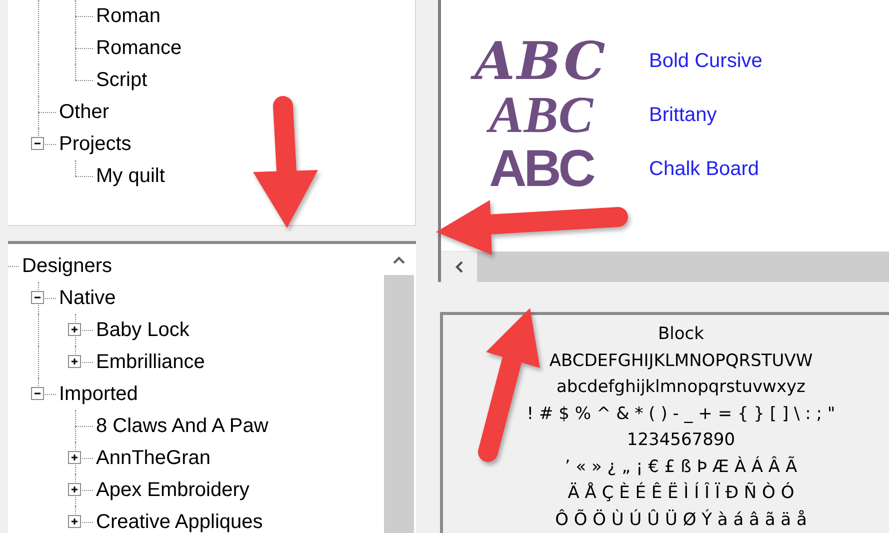 The height and width of the screenshot is (533, 889). What do you see at coordinates (705, 61) in the screenshot?
I see `font-name-link: Bold Cursive` at bounding box center [705, 61].